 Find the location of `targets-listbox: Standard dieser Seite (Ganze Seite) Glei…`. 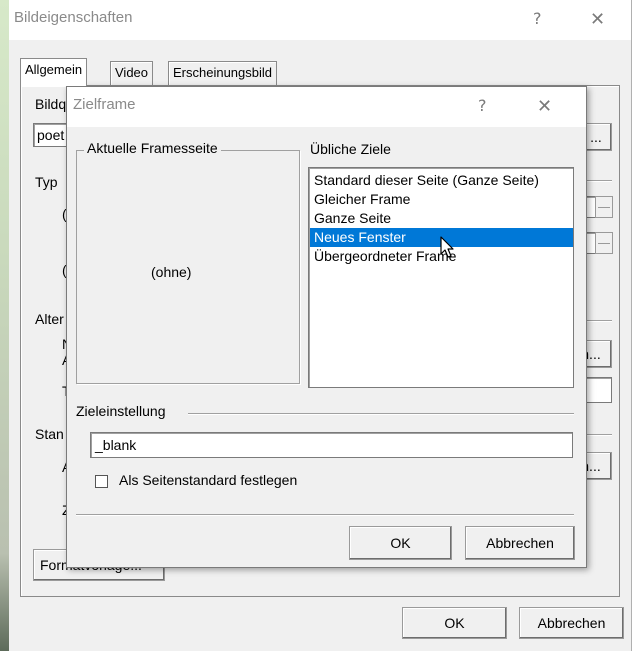

targets-listbox: Standard dieser Seite (Ganze Seite) Glei… is located at coordinates (441, 277).